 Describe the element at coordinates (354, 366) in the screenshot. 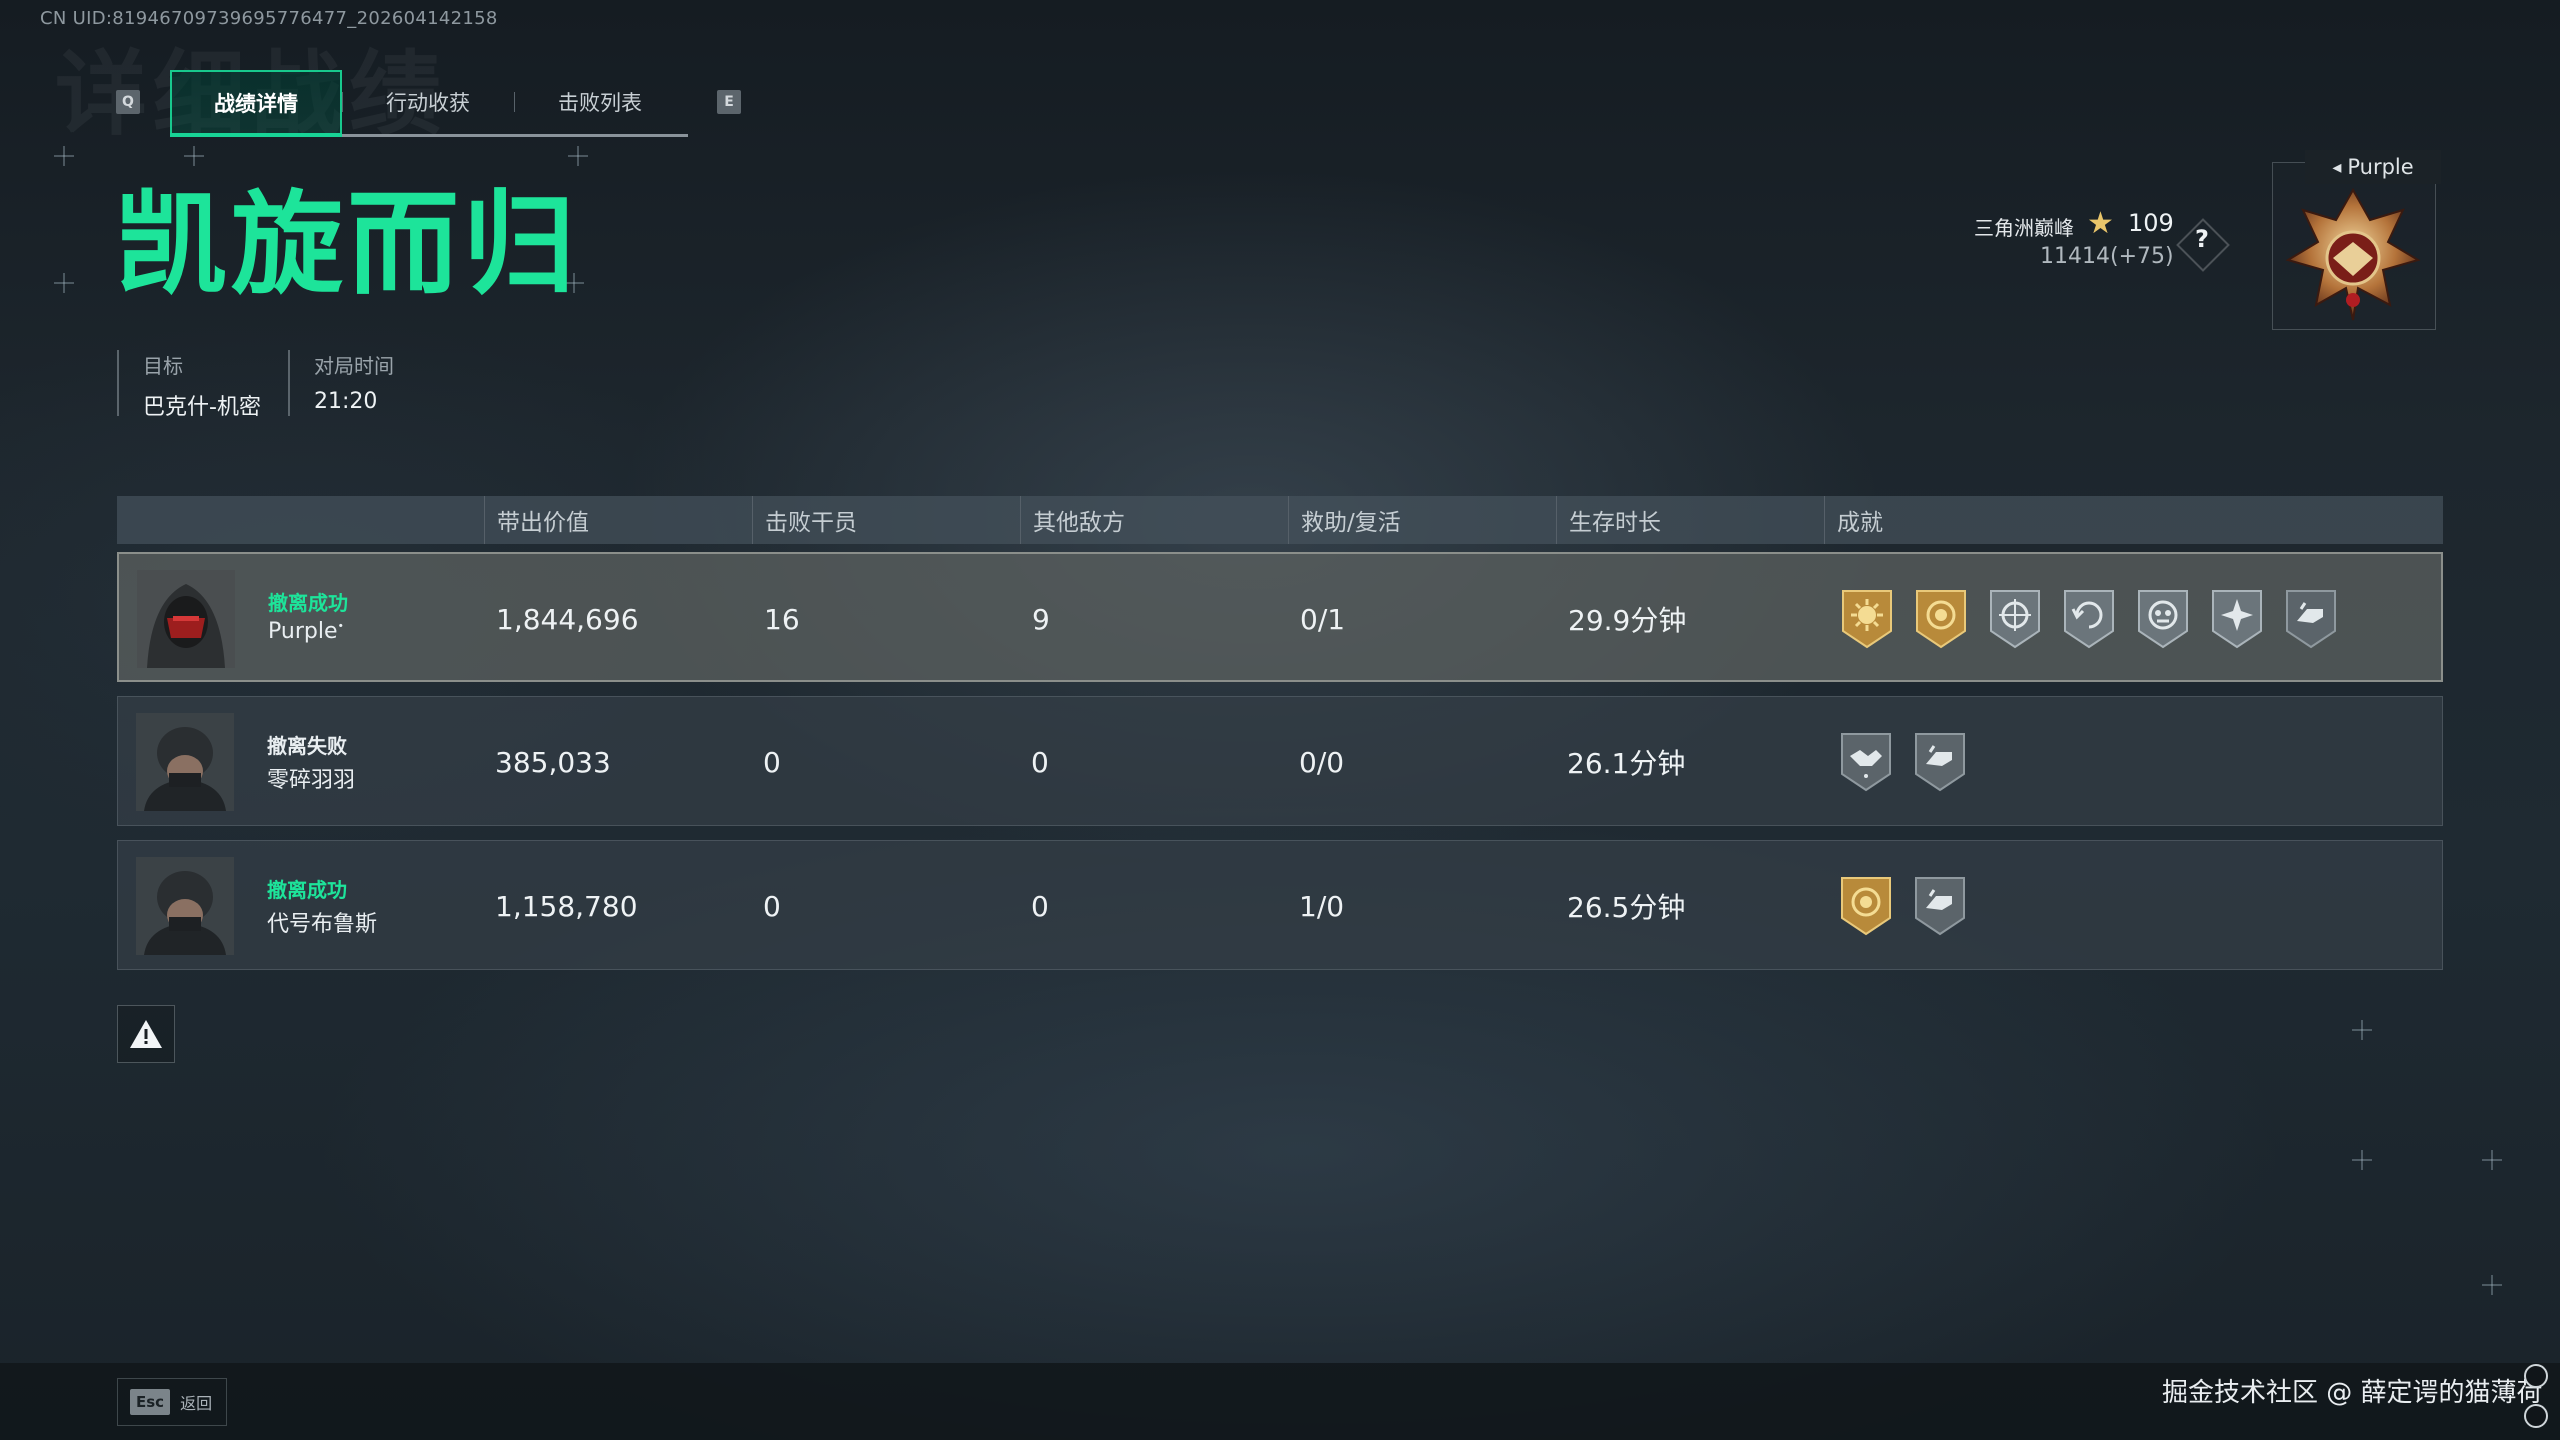

I see `match-time-label: 对局时间` at that location.